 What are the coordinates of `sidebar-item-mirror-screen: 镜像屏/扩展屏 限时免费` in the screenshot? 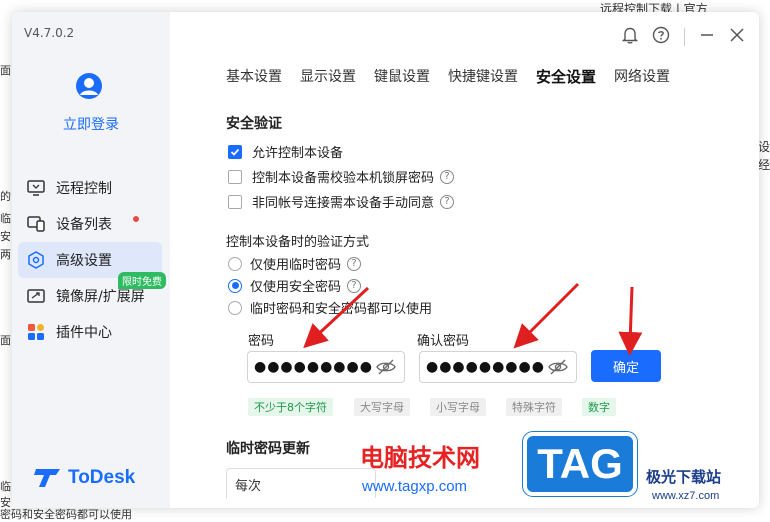 It's located at (92, 293).